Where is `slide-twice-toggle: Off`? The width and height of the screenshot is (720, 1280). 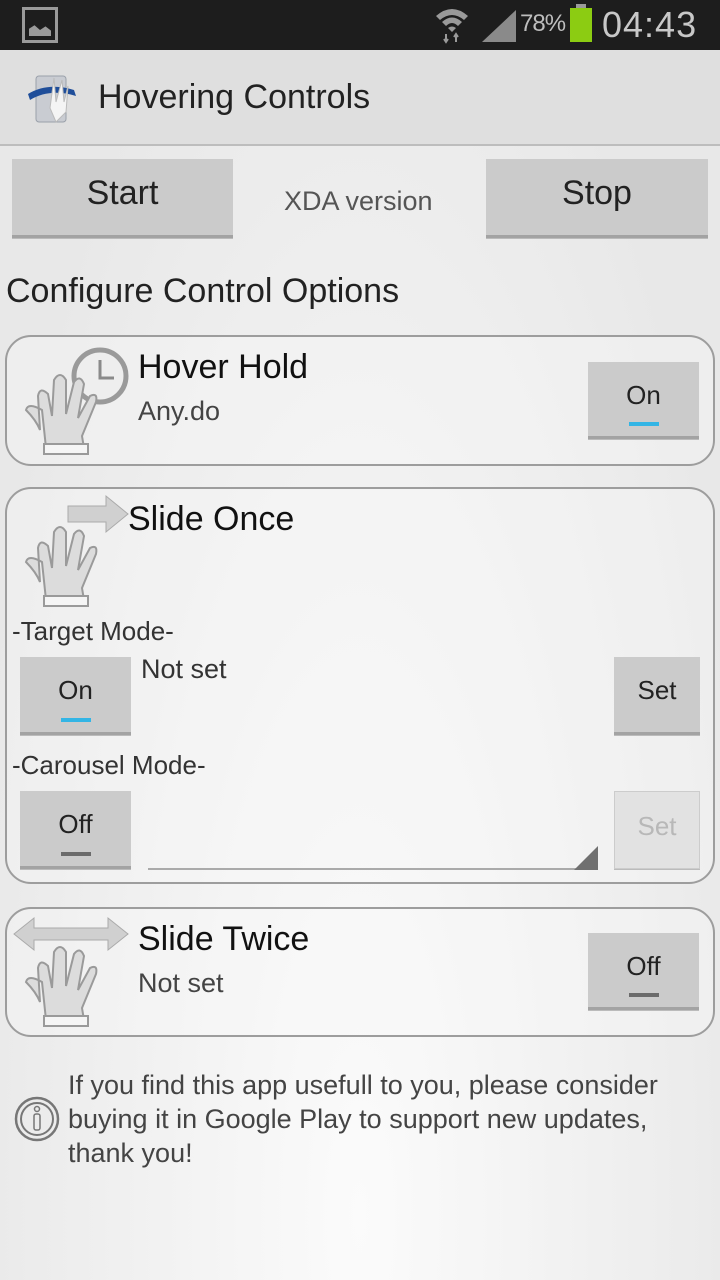 slide-twice-toggle: Off is located at coordinates (643, 971).